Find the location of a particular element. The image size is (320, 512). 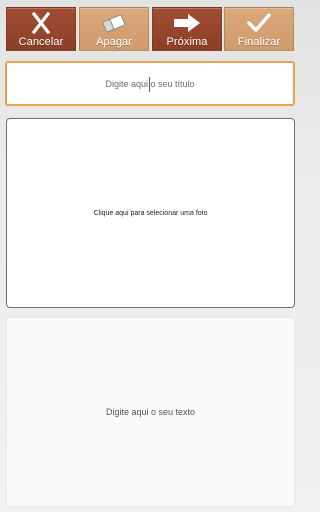

erase-button: Apagar is located at coordinates (114, 29).